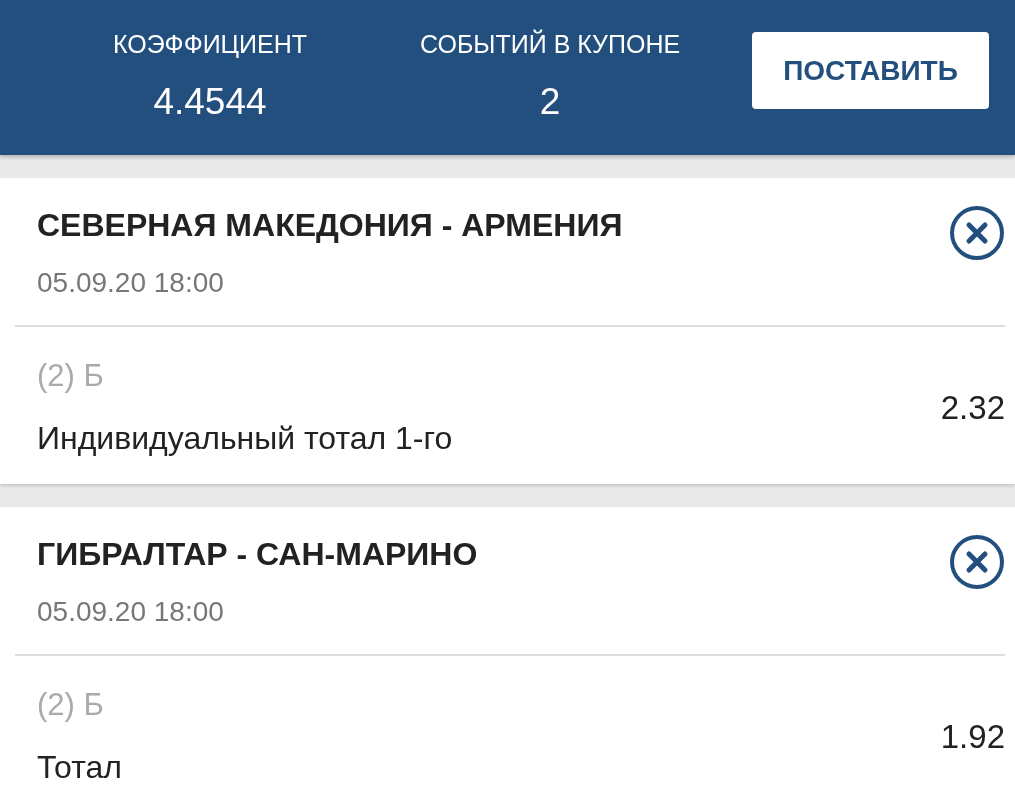 Image resolution: width=1015 pixels, height=801 pixels. What do you see at coordinates (210, 102) in the screenshot?
I see `stat-value: 4.4544` at bounding box center [210, 102].